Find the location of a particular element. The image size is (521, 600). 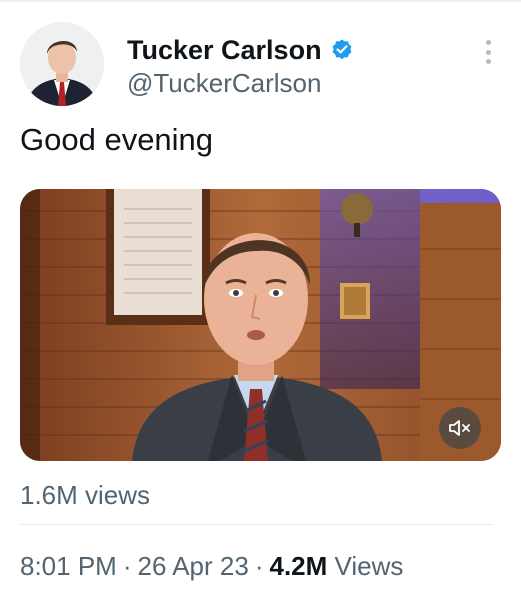

speaker-muted-icon is located at coordinates (459, 428).